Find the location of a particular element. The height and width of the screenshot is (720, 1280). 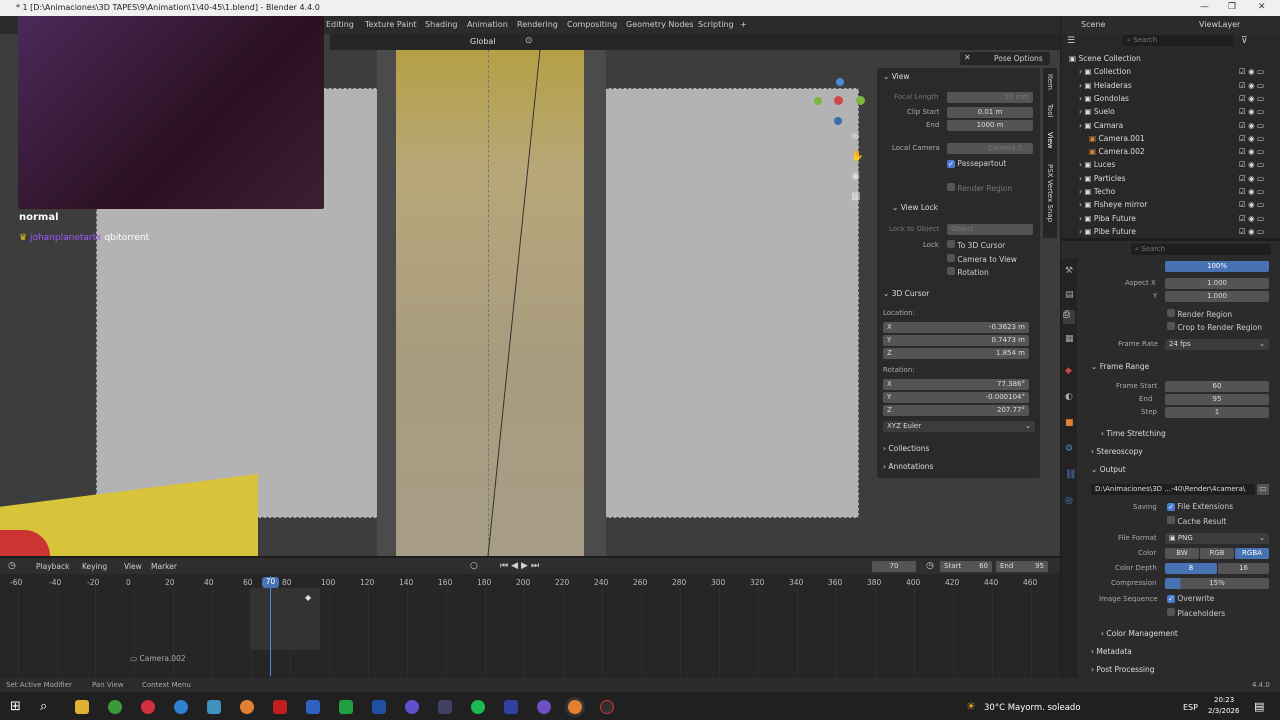

language-indicator: ESP is located at coordinates (1190, 707).